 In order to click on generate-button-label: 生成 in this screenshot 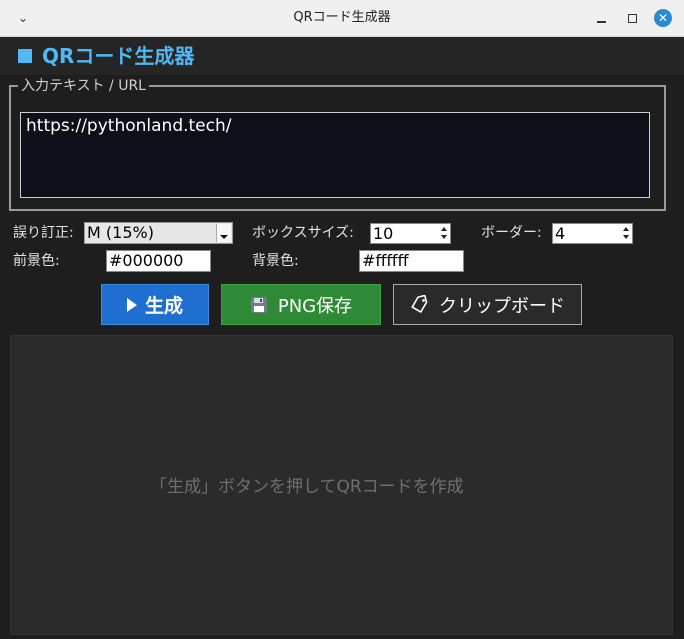, I will do `click(163, 306)`.